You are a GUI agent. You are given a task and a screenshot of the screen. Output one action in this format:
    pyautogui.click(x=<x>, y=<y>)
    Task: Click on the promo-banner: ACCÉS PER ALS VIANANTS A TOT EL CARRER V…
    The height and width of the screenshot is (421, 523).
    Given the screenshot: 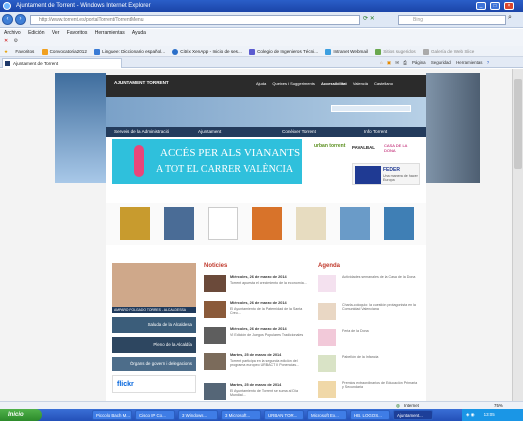 What is the action you would take?
    pyautogui.click(x=207, y=161)
    